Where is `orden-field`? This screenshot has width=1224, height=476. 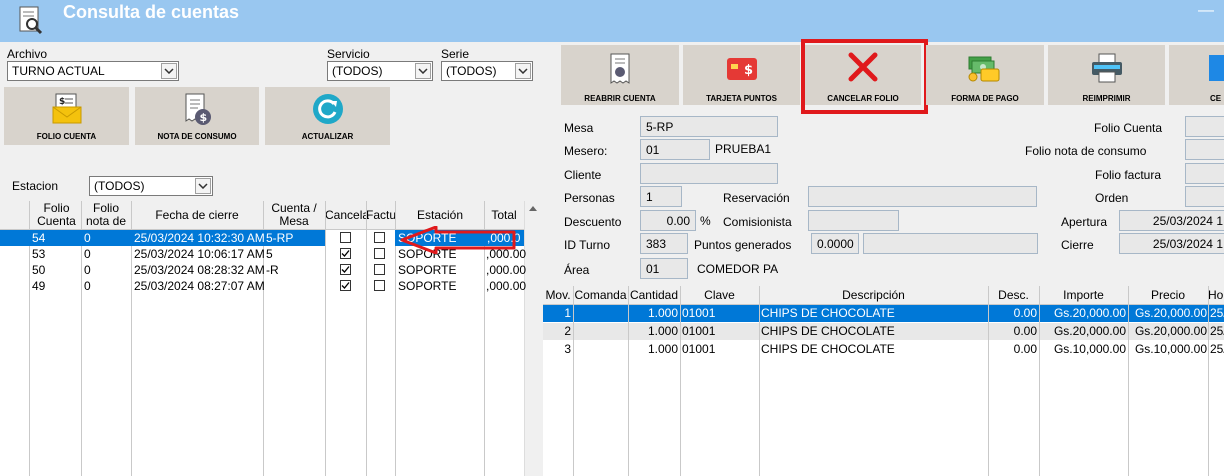
orden-field is located at coordinates (1204, 196).